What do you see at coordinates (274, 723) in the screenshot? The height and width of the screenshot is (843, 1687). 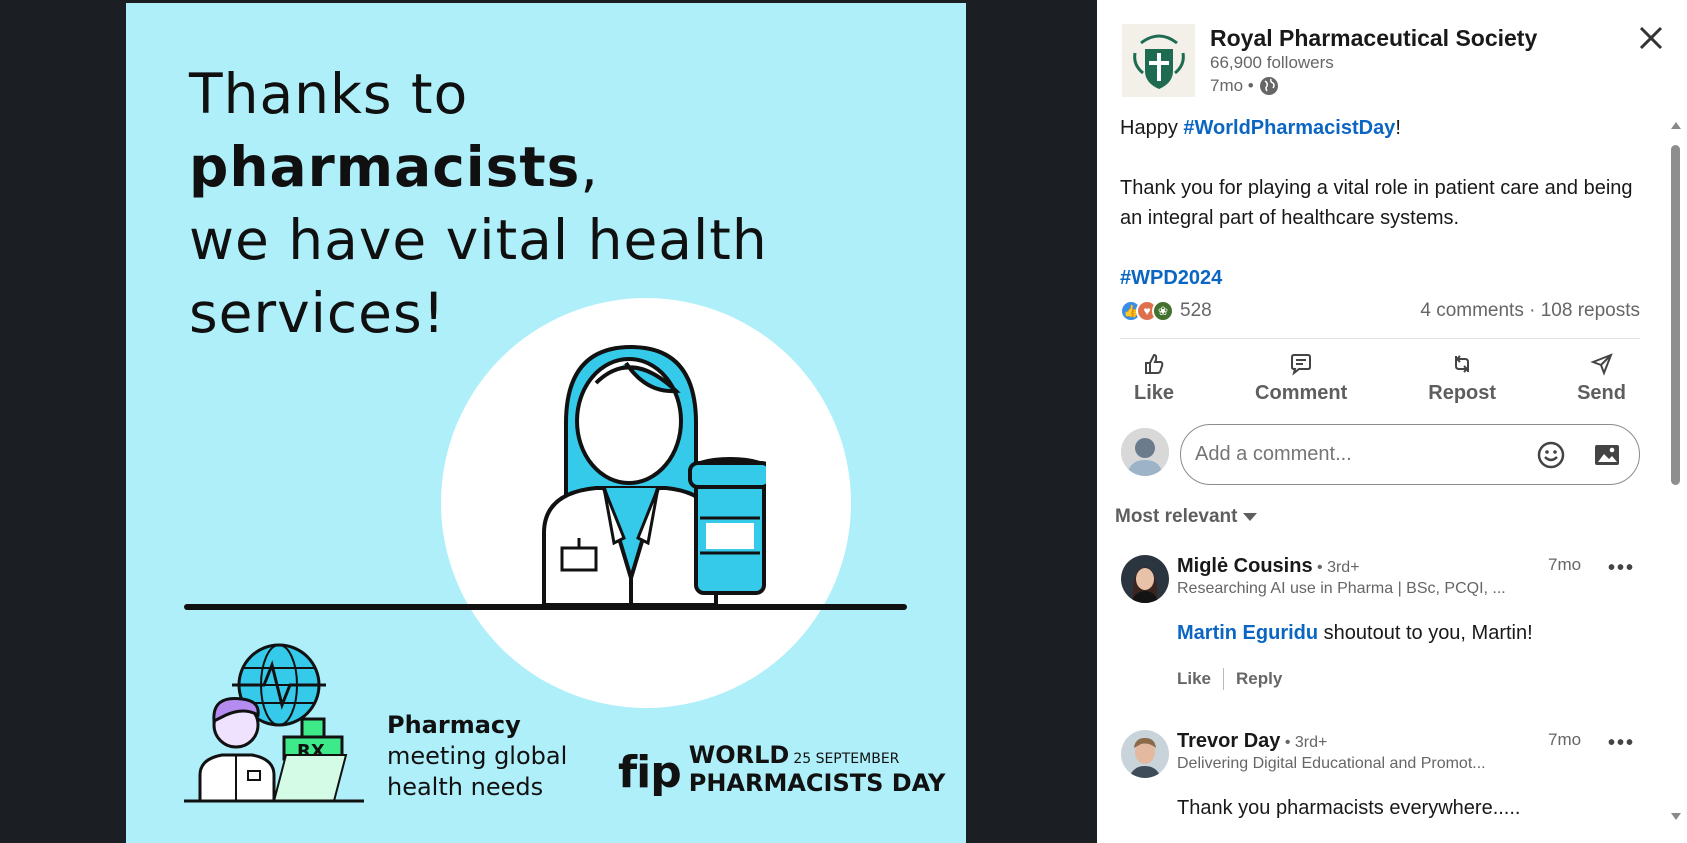 I see `pharmacist-globe-illustration: RX` at bounding box center [274, 723].